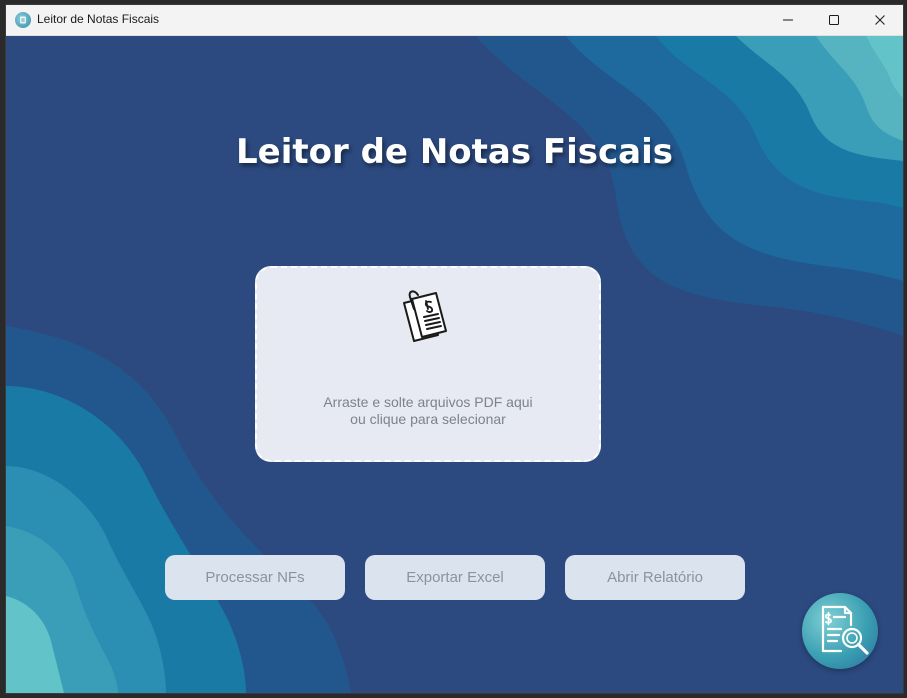 The image size is (907, 698). What do you see at coordinates (98, 19) in the screenshot?
I see `window-title: Leitor de Notas Fiscais` at bounding box center [98, 19].